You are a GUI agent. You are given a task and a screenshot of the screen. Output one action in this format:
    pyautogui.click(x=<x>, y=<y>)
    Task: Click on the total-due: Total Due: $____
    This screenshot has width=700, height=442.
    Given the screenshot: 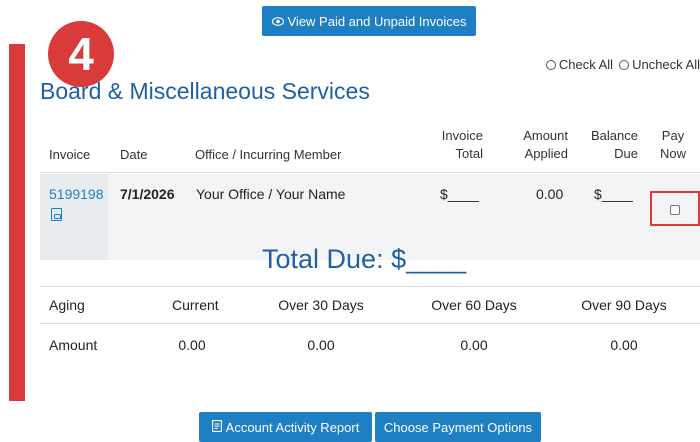 What is the action you would take?
    pyautogui.click(x=364, y=259)
    